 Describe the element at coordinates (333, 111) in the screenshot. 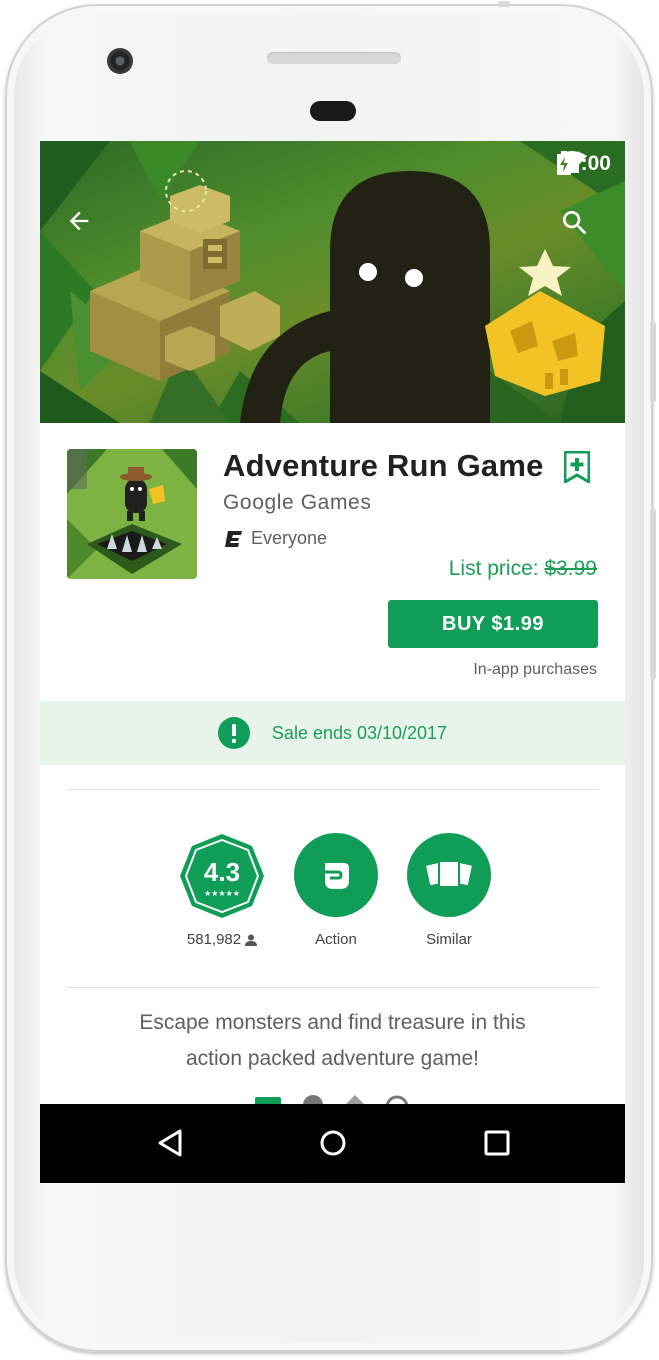

I see `proximity-sensor` at that location.